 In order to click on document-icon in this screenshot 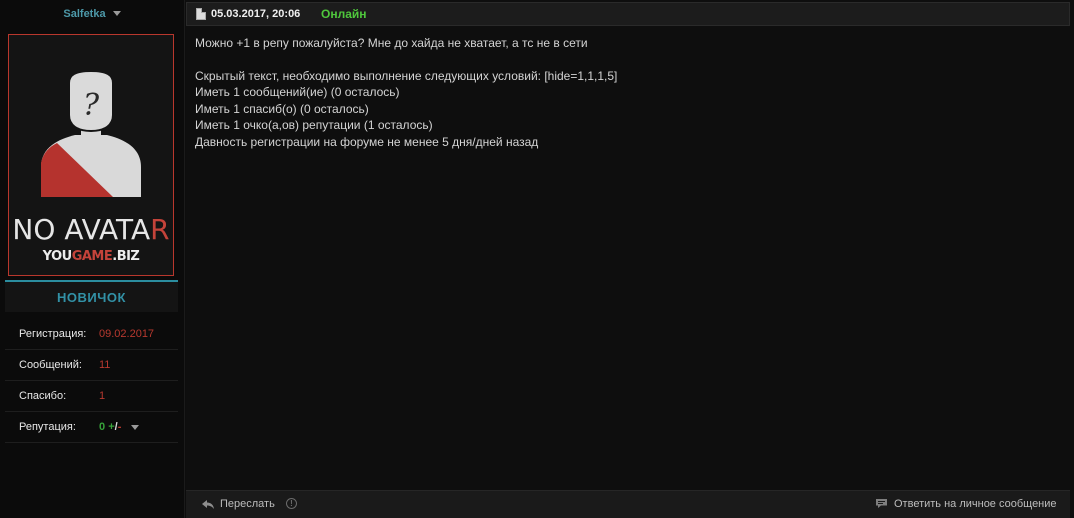, I will do `click(201, 14)`.